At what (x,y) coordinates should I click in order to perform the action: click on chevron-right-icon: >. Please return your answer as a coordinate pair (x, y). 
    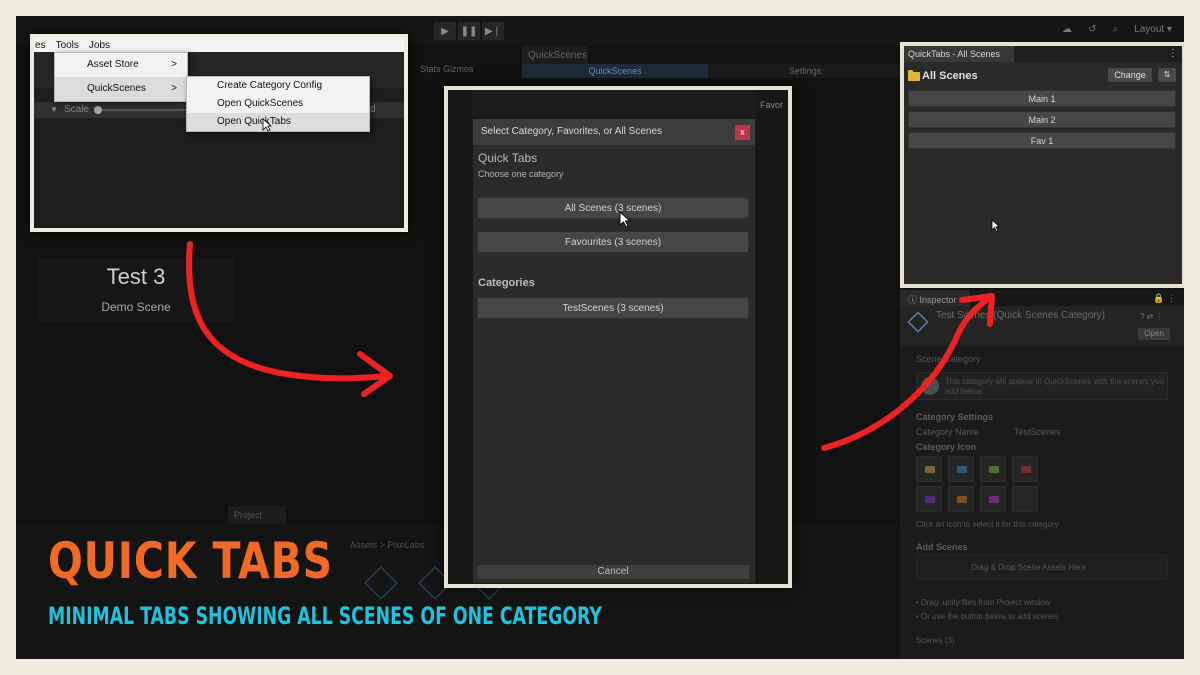
    Looking at the image, I should click on (174, 64).